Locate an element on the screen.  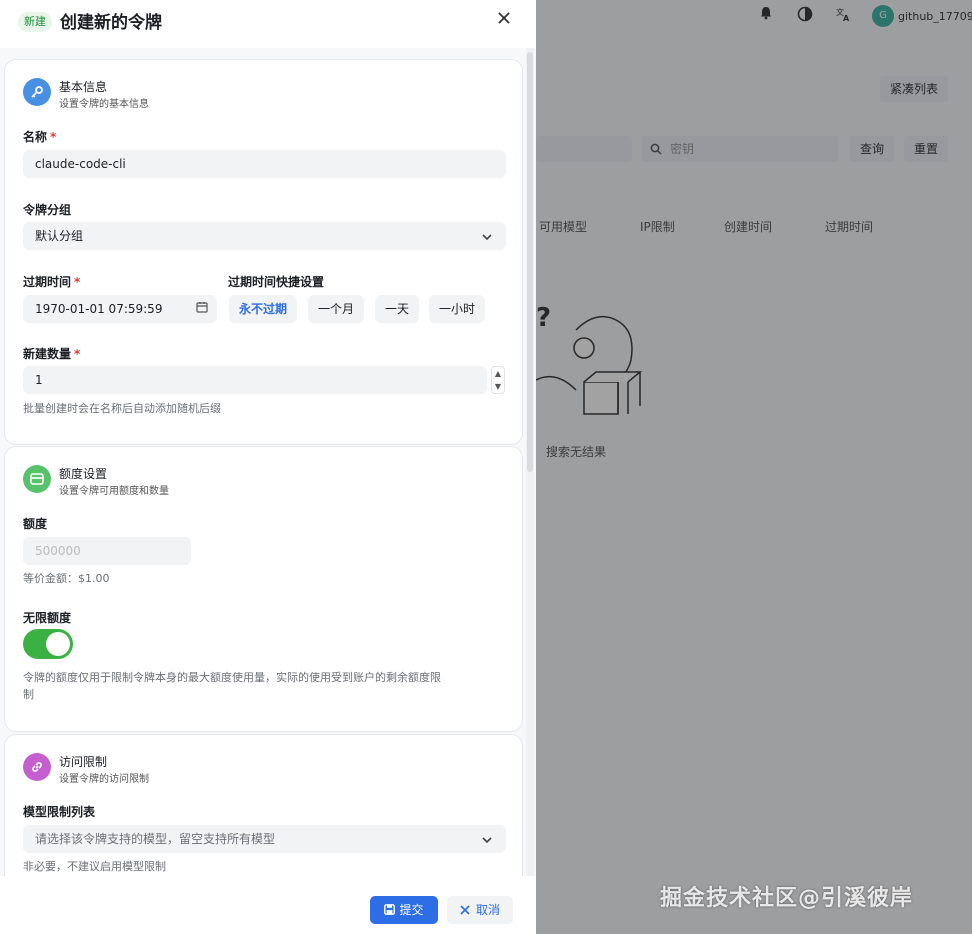
drawer-title: 创建新的令牌 is located at coordinates (111, 23).